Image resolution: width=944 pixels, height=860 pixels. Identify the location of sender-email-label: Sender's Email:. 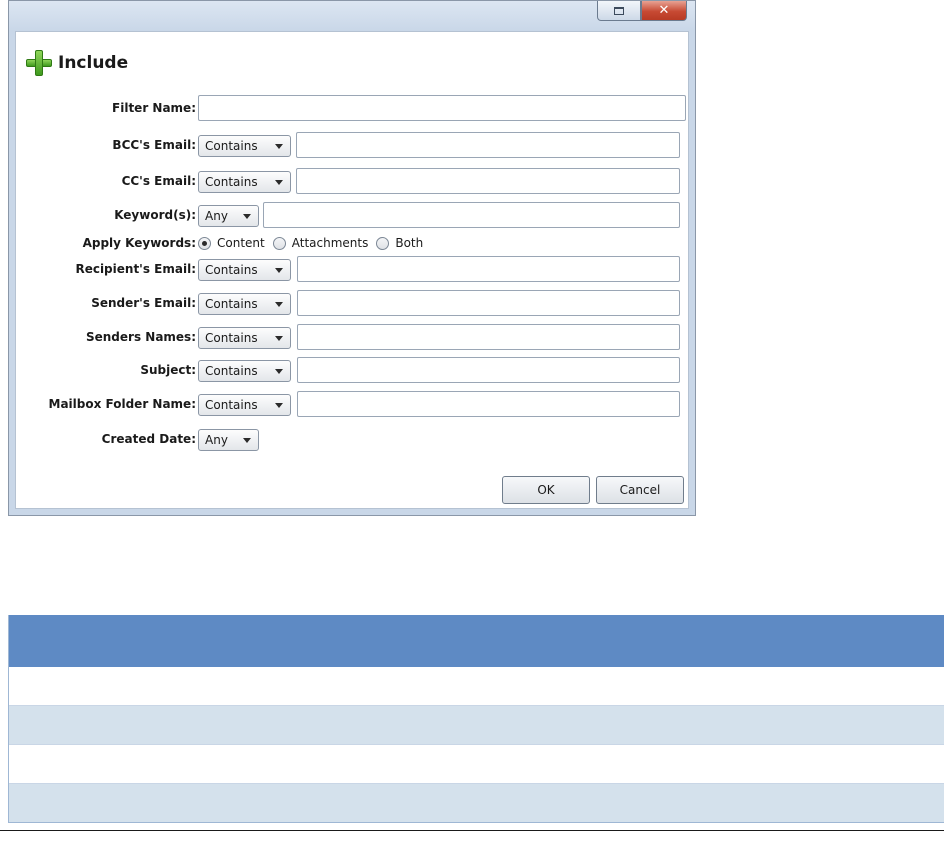
(143, 303).